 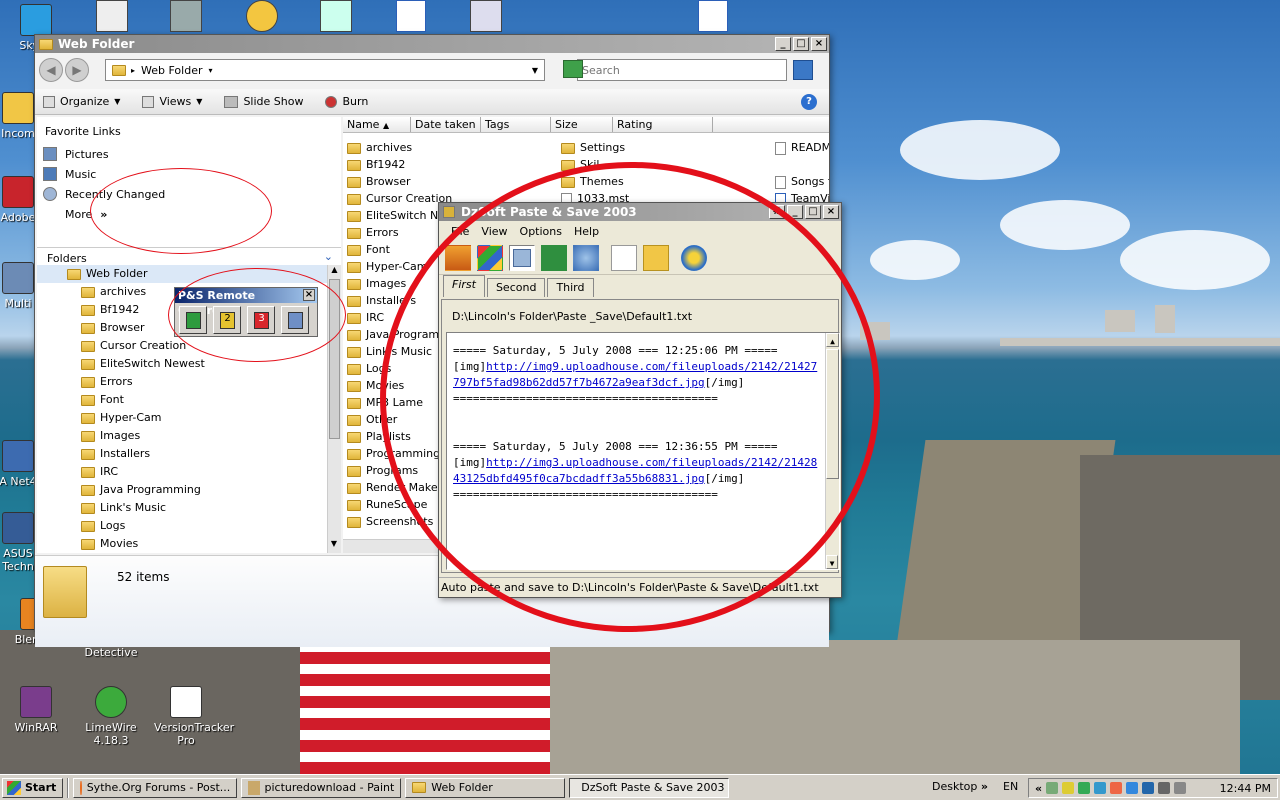 What do you see at coordinates (803, 70) in the screenshot?
I see `search-icon` at bounding box center [803, 70].